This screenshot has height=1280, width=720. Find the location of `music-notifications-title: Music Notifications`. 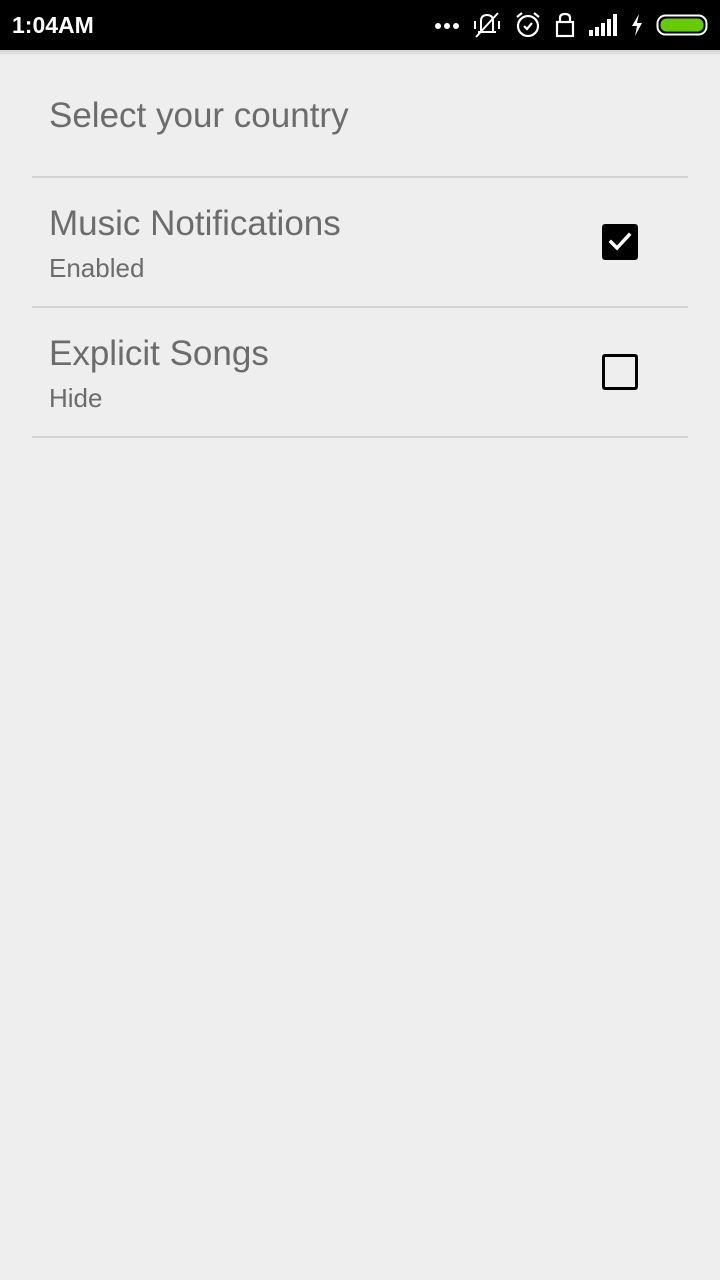

music-notifications-title: Music Notifications is located at coordinates (195, 223).